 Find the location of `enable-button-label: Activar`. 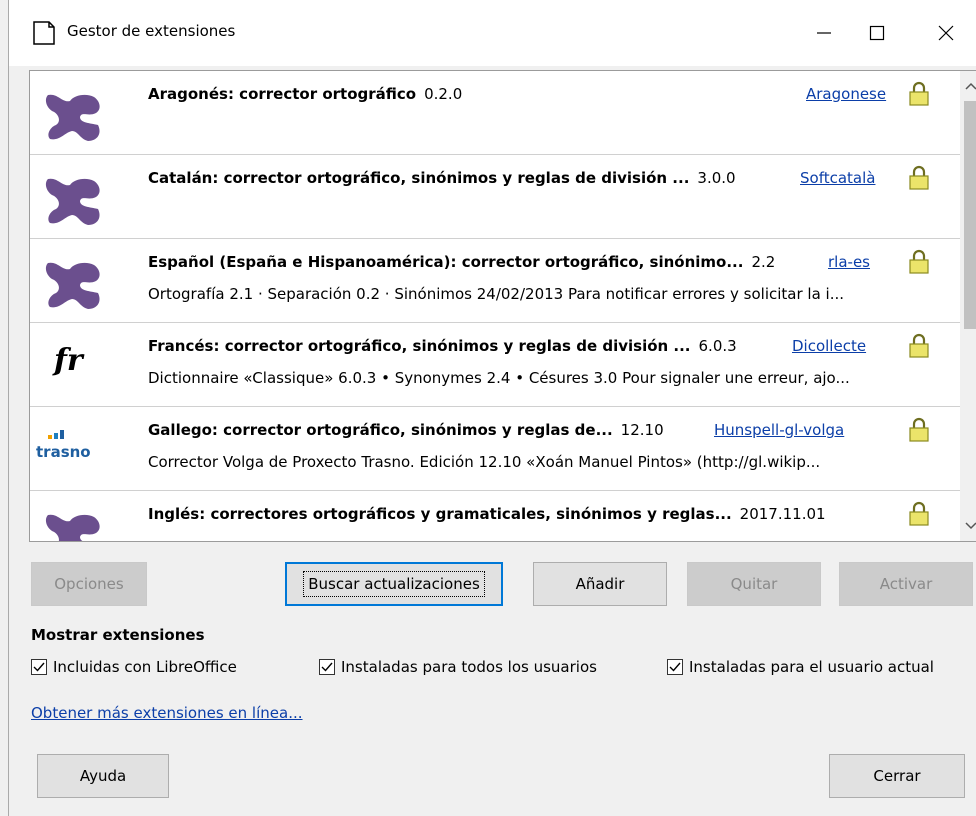

enable-button-label: Activar is located at coordinates (906, 584).